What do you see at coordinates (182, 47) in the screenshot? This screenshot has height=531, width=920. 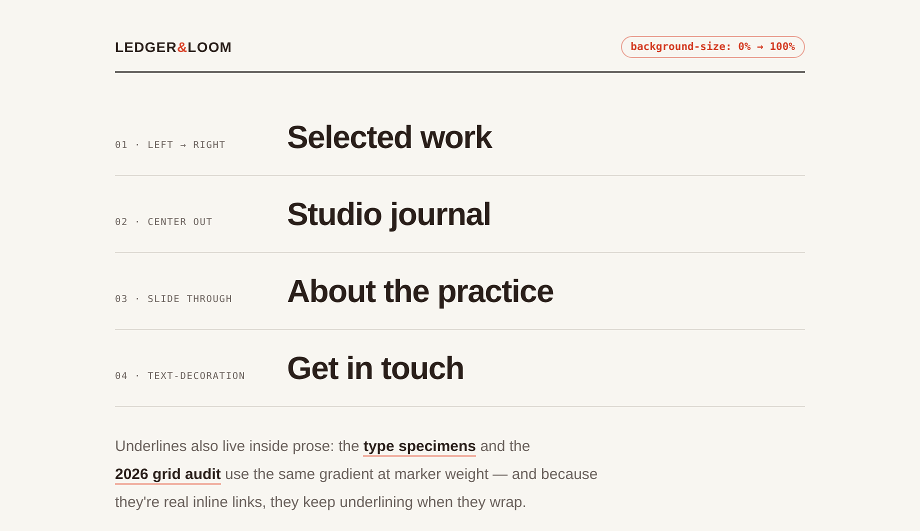 I see `logo-ampersand: &` at bounding box center [182, 47].